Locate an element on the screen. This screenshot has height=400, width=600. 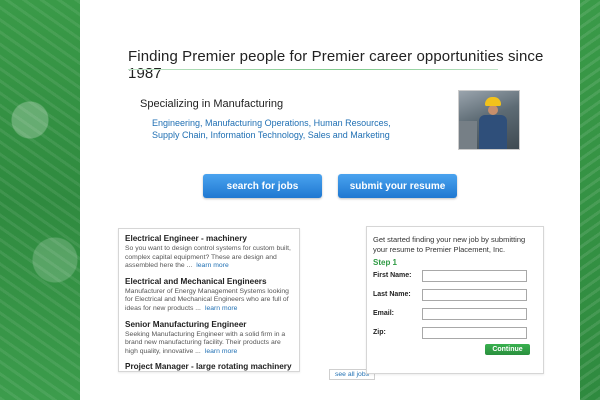
zip-label: Zip: is located at coordinates (379, 332).